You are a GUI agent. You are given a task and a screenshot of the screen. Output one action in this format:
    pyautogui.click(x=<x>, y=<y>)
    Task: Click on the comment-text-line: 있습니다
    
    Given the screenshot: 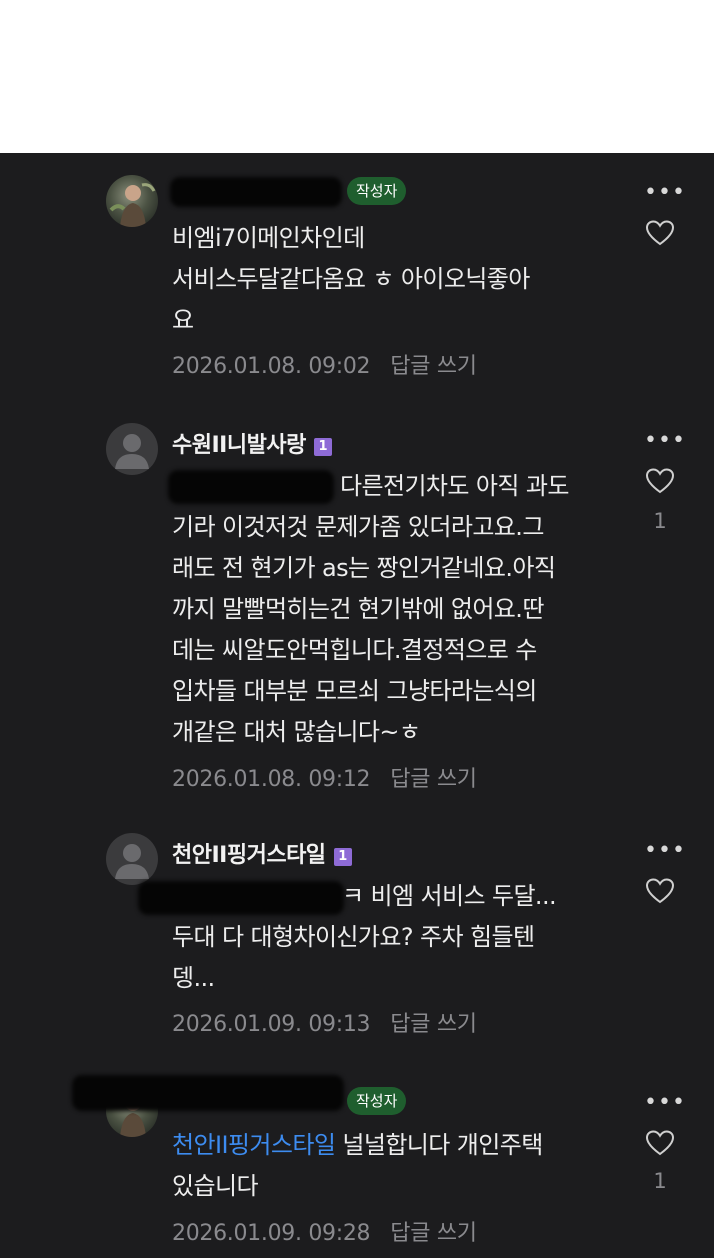 What is the action you would take?
    pyautogui.click(x=215, y=1186)
    